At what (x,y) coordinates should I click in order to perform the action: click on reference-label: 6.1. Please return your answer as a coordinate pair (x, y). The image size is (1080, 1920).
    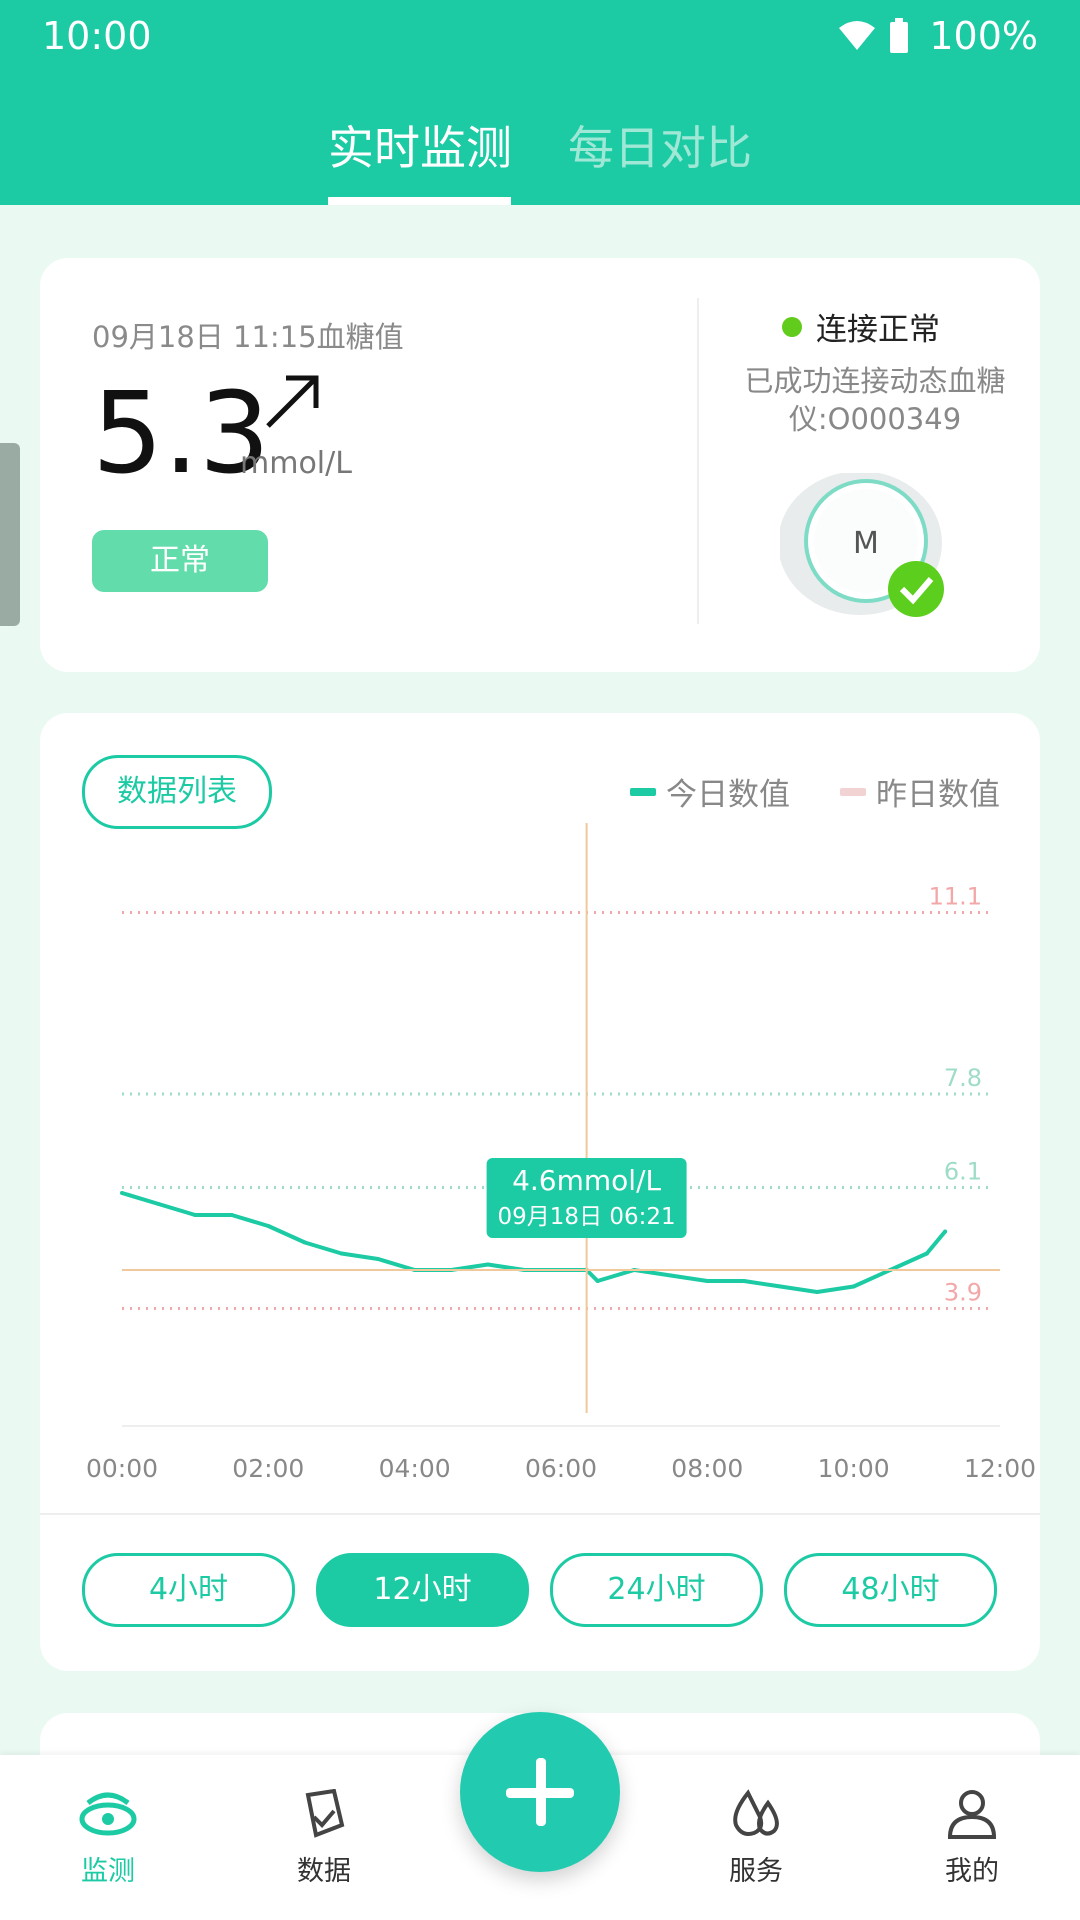
    Looking at the image, I should click on (963, 1172).